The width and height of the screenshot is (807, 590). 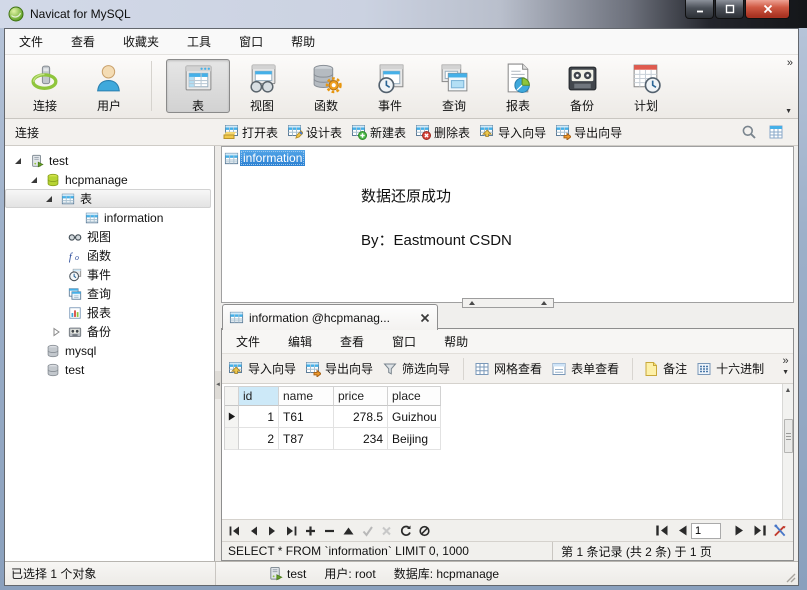 What do you see at coordinates (109, 236) in the screenshot?
I see `tree-item-views: 视图` at bounding box center [109, 236].